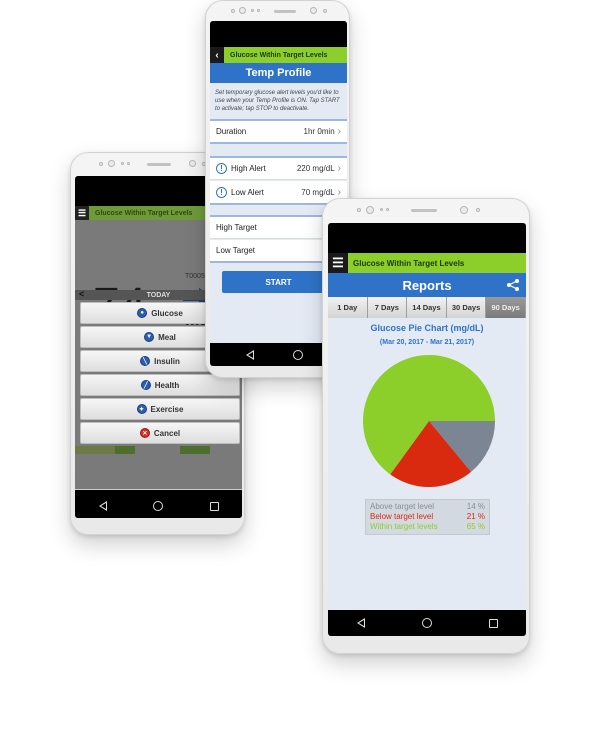  What do you see at coordinates (475, 526) in the screenshot?
I see `legend-value: 65 %` at bounding box center [475, 526].